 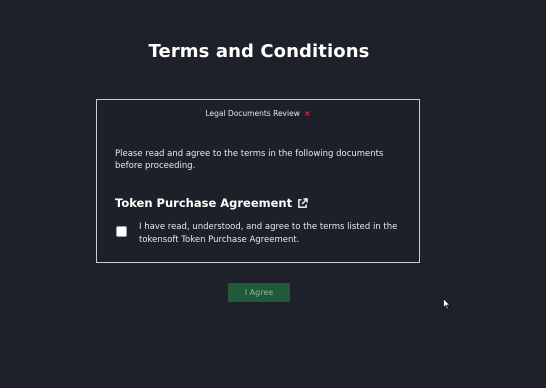 What do you see at coordinates (259, 292) in the screenshot?
I see `agree-button: I Agree` at bounding box center [259, 292].